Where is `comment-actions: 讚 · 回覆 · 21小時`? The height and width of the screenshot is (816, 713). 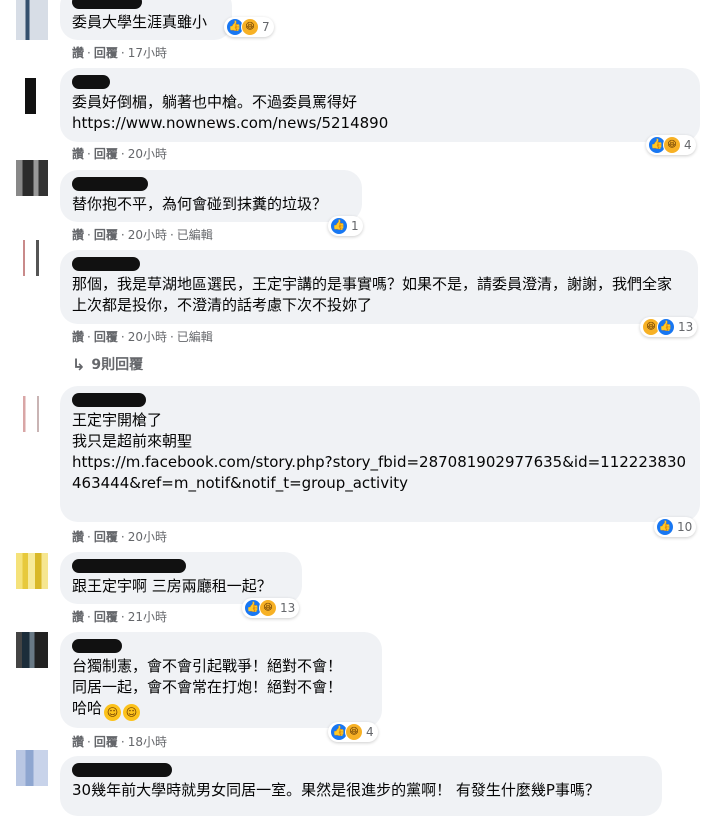 comment-actions: 讚 · 回覆 · 21小時 is located at coordinates (119, 617).